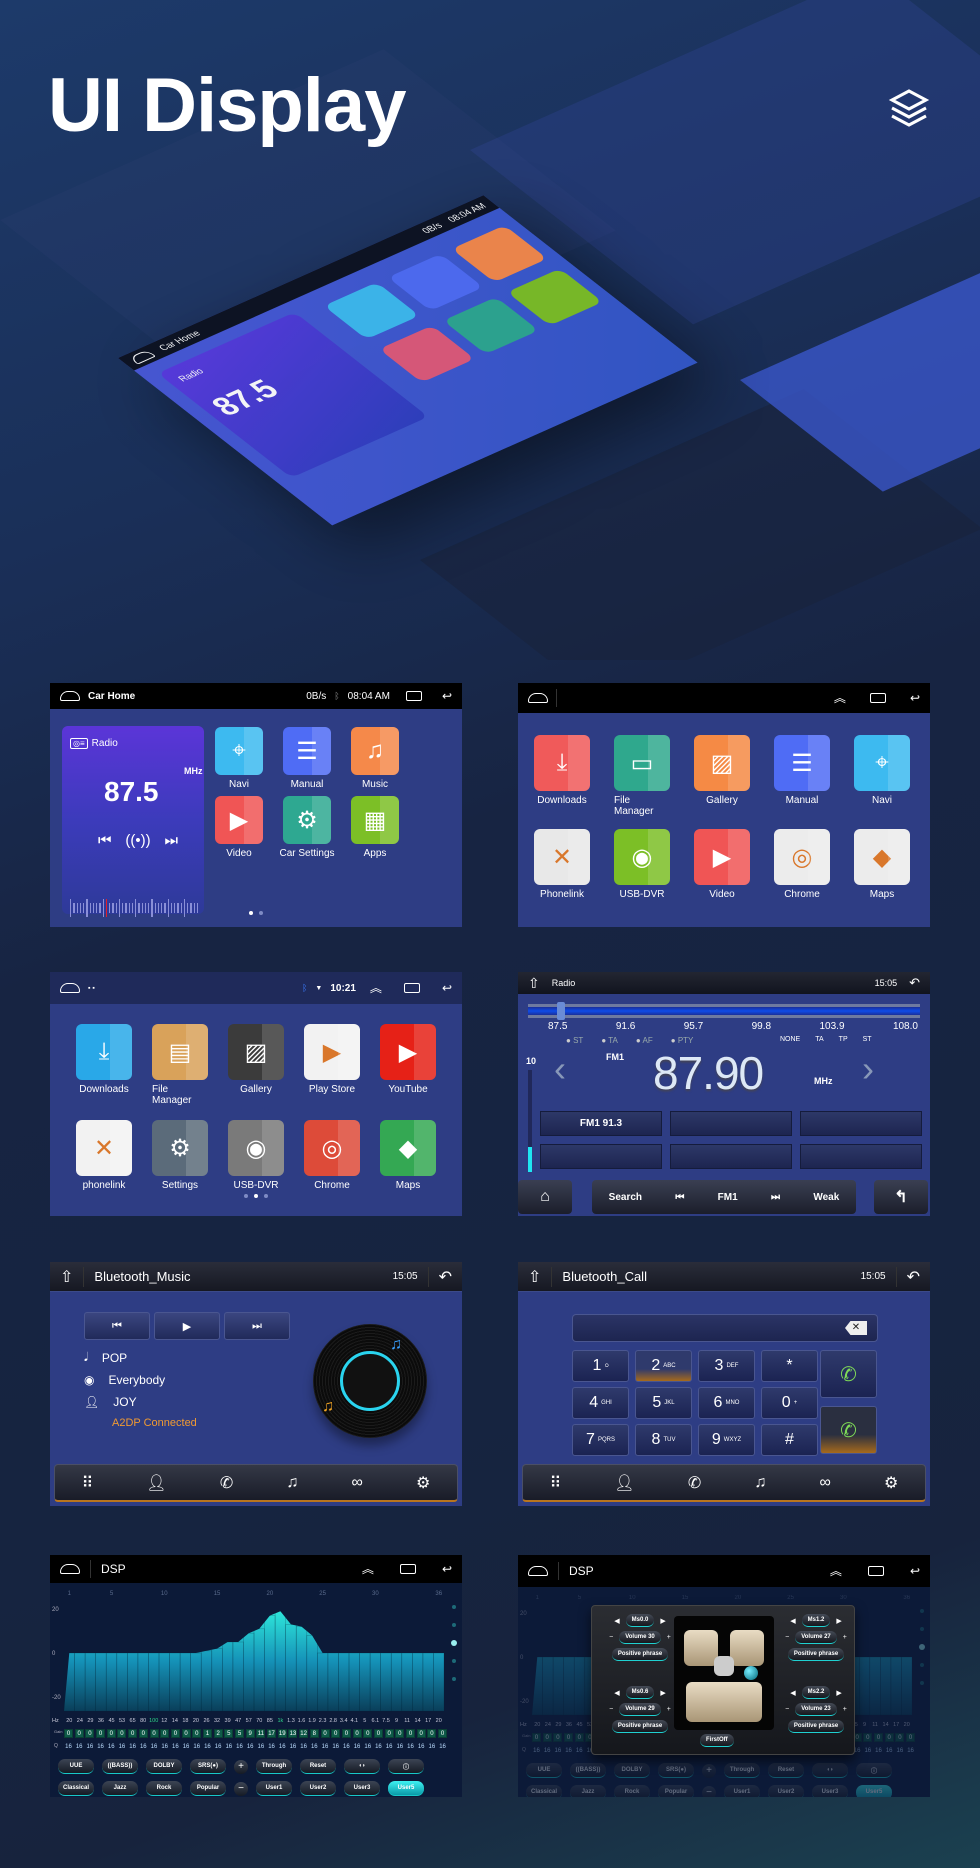  I want to click on dsp-btn-uue: UUE, so click(544, 1770).